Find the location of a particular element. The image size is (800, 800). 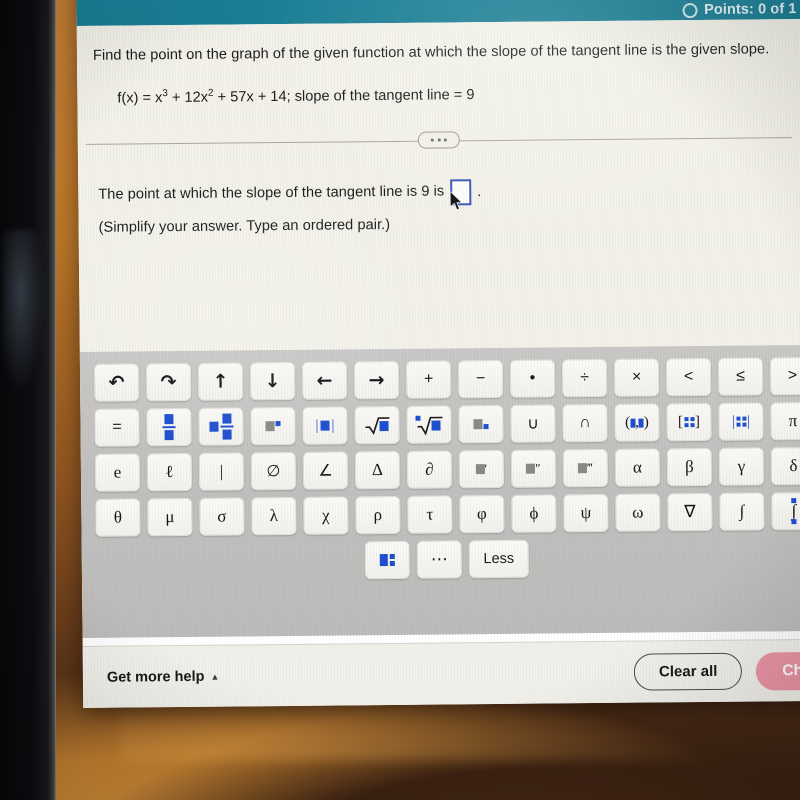

points-indicator: Points: 0 of 1 is located at coordinates (739, 9).